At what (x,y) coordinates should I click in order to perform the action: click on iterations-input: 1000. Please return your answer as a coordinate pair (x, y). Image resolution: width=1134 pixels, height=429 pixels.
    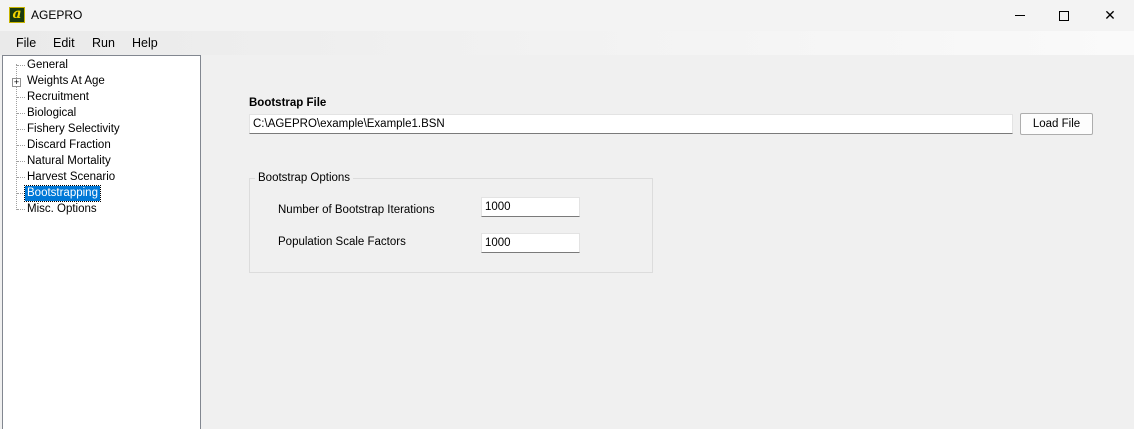
    Looking at the image, I should click on (530, 207).